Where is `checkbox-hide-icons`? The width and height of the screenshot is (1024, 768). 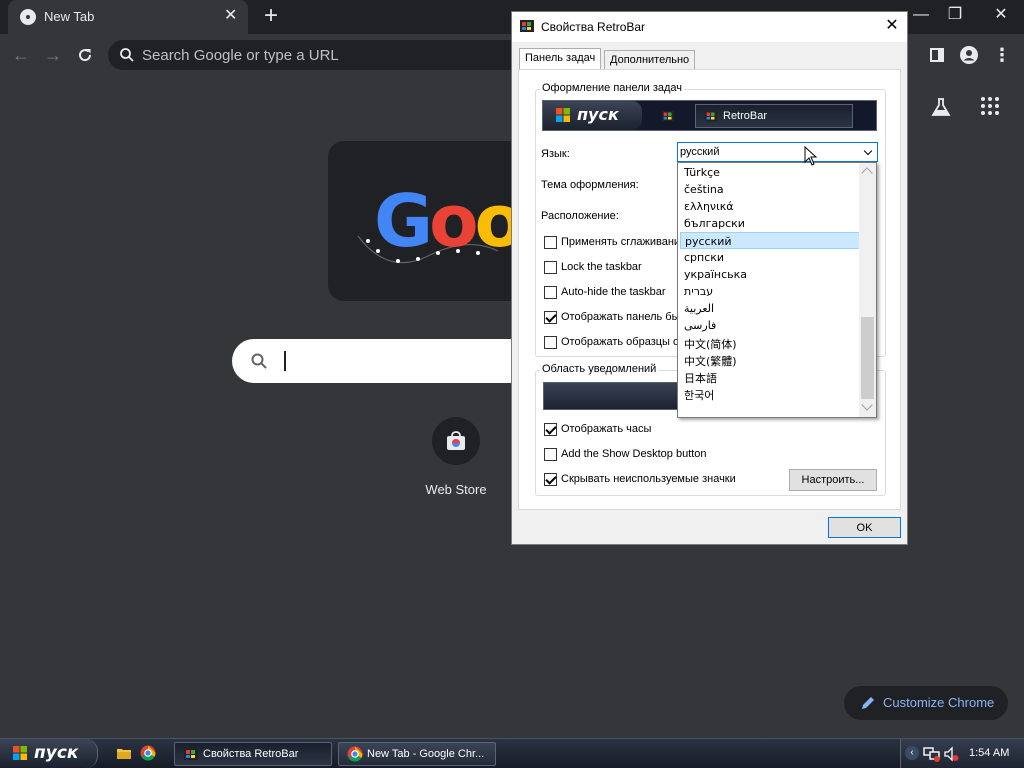
checkbox-hide-icons is located at coordinates (550, 479).